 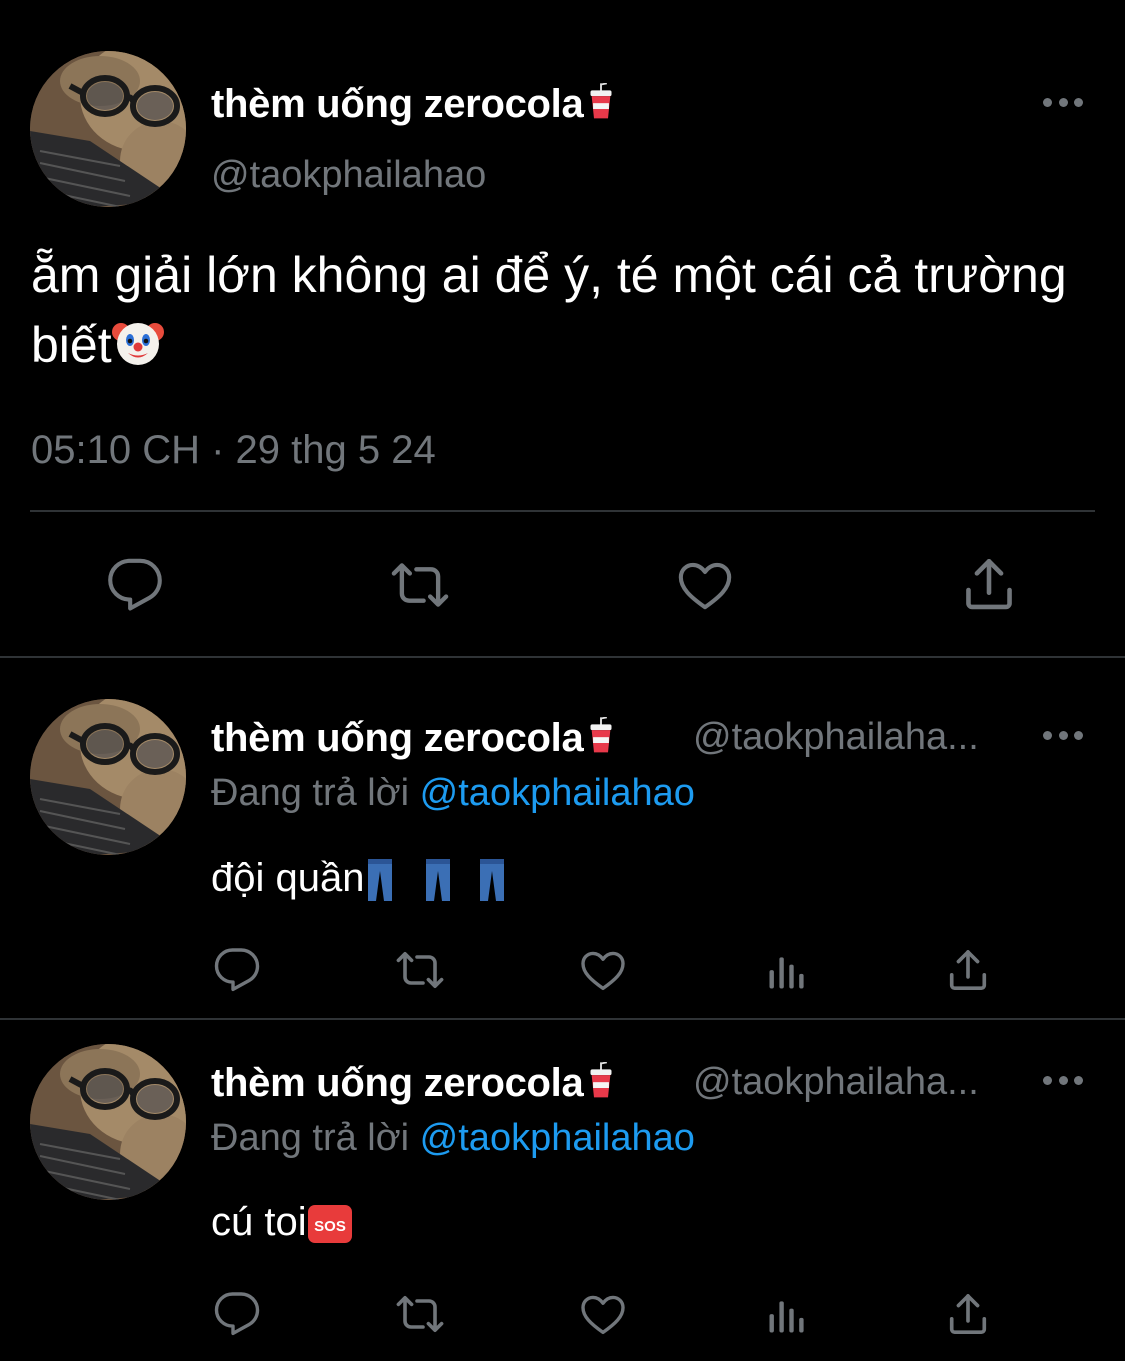 I want to click on tweet-text: cú toi SOS, so click(x=282, y=1222).